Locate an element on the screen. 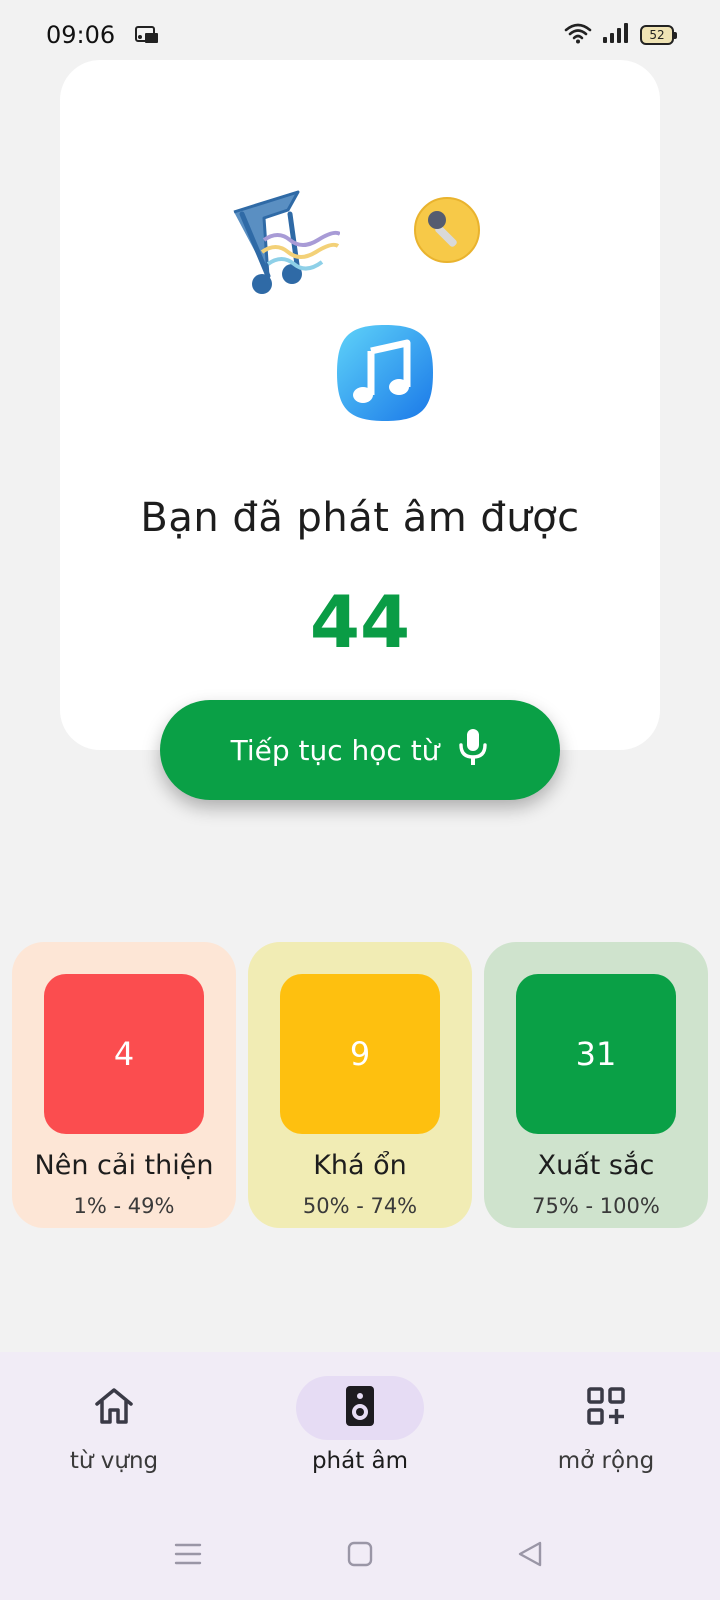 The width and height of the screenshot is (720, 1600). stat-card-fairly-good: 9 Khá ổn 50% - 74% is located at coordinates (360, 1085).